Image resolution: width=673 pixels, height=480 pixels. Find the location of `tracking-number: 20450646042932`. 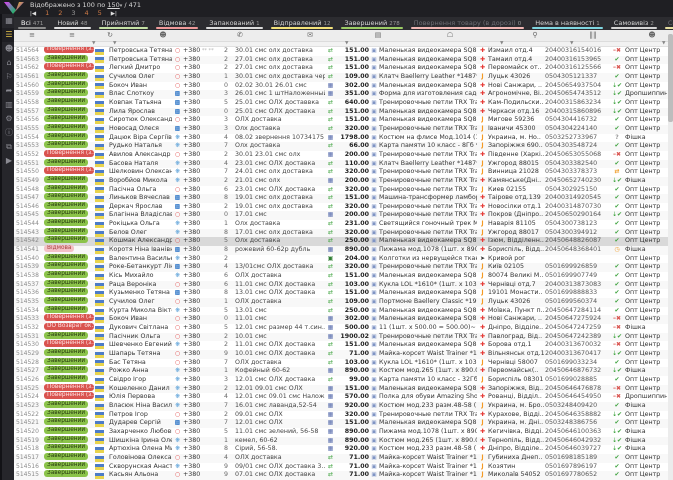

tracking-number: 20450646042932 is located at coordinates (577, 441).